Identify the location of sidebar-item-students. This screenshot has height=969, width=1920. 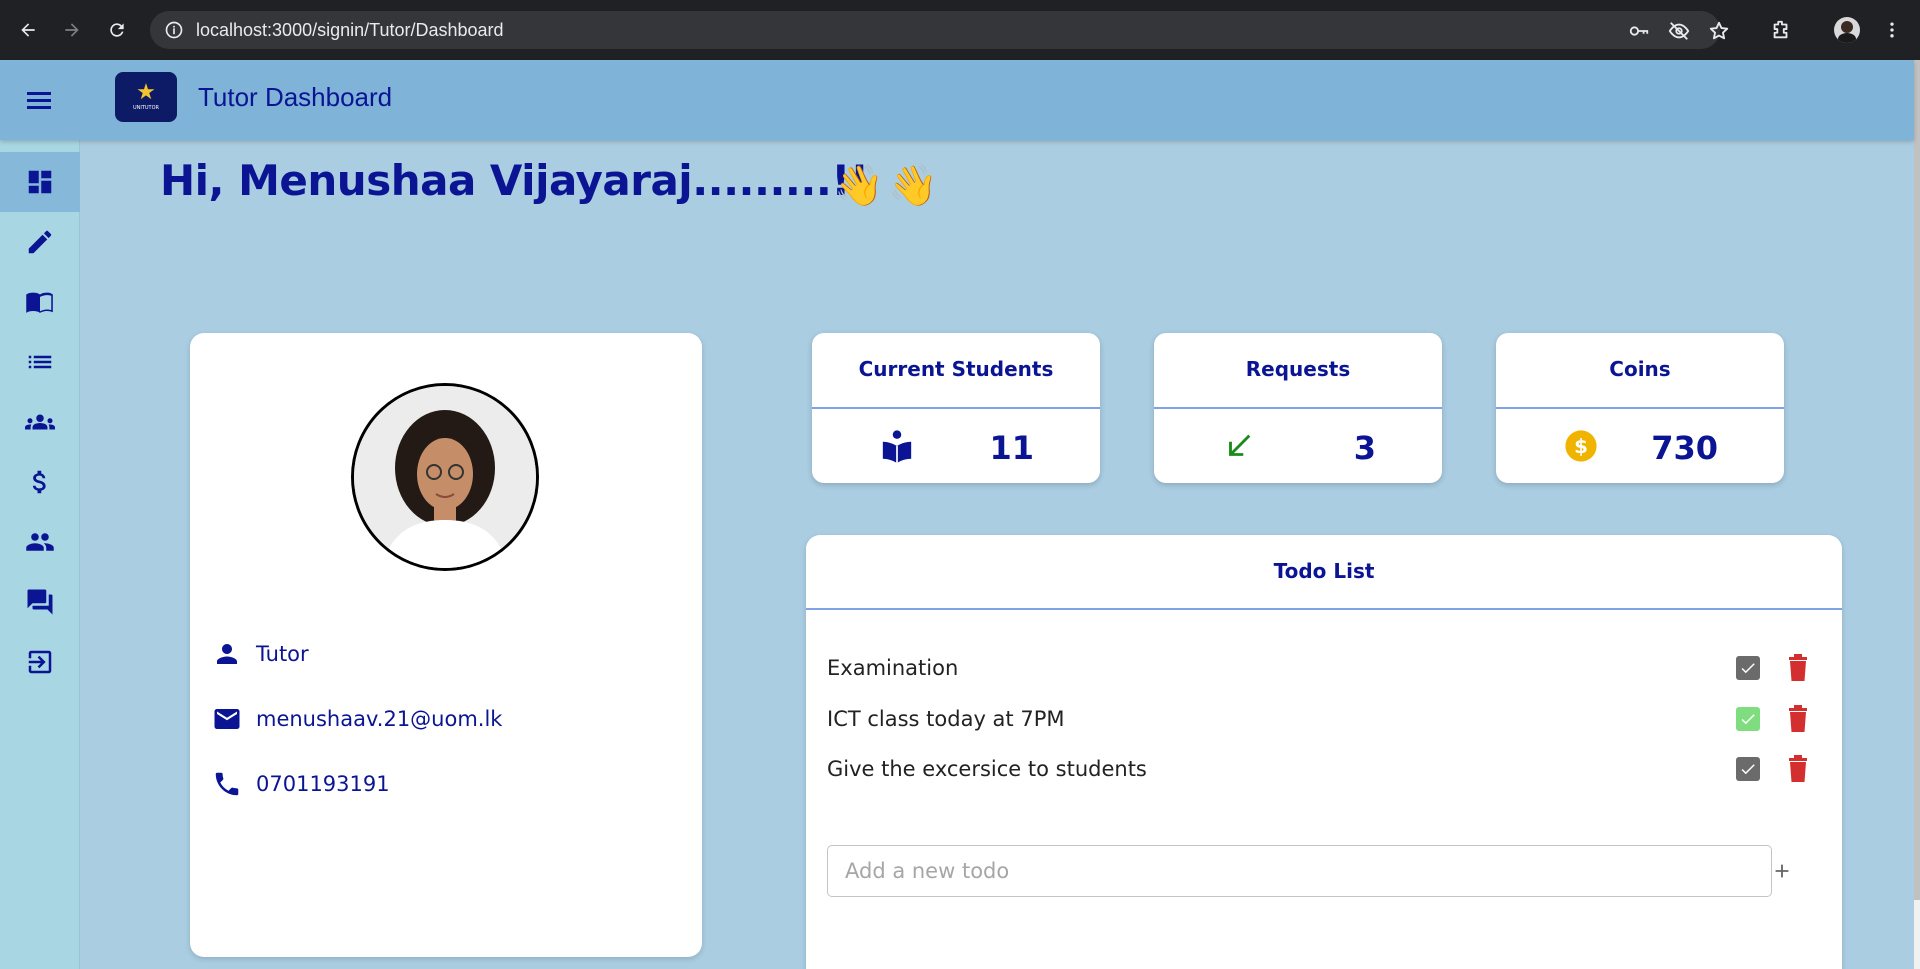
(40, 422).